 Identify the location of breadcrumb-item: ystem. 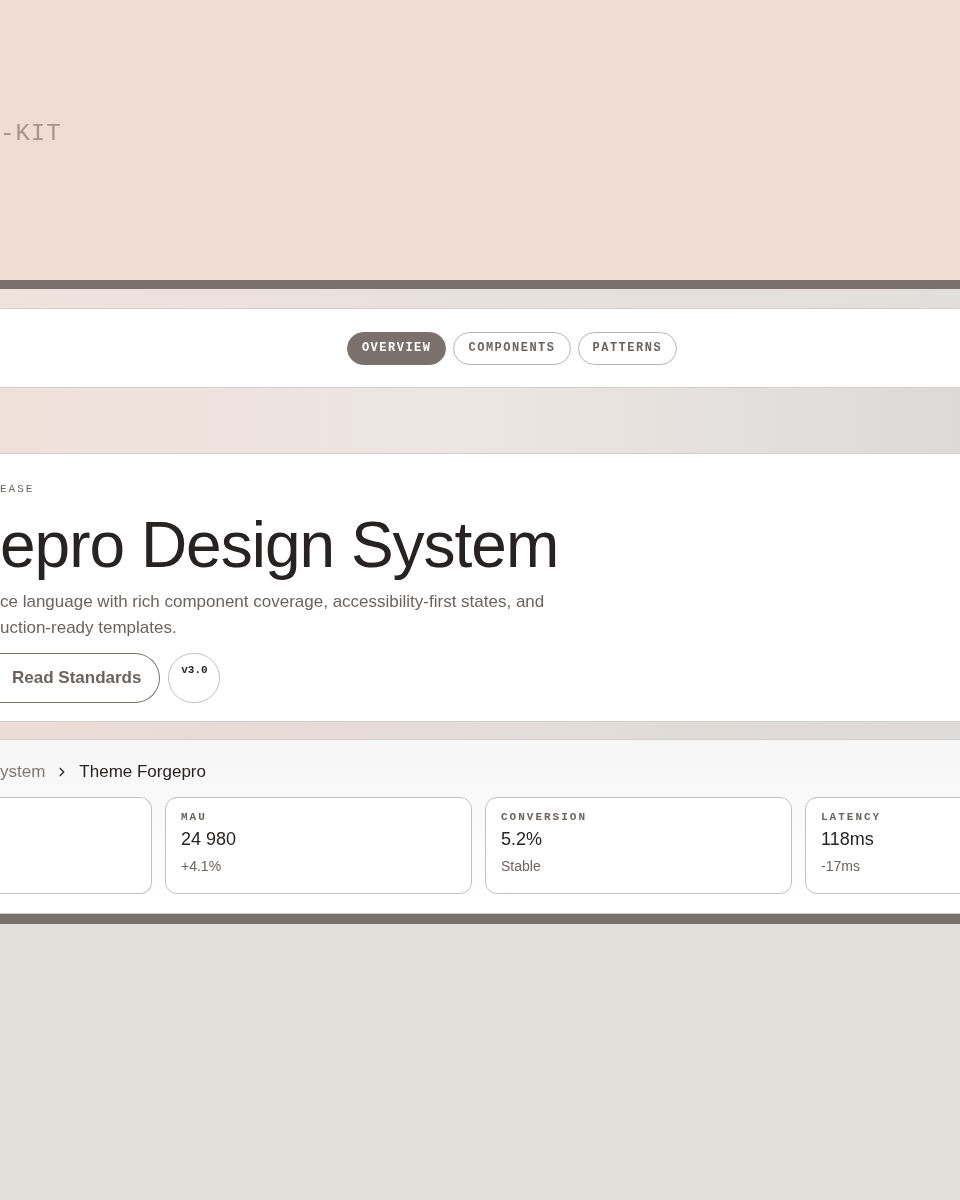
(23, 772).